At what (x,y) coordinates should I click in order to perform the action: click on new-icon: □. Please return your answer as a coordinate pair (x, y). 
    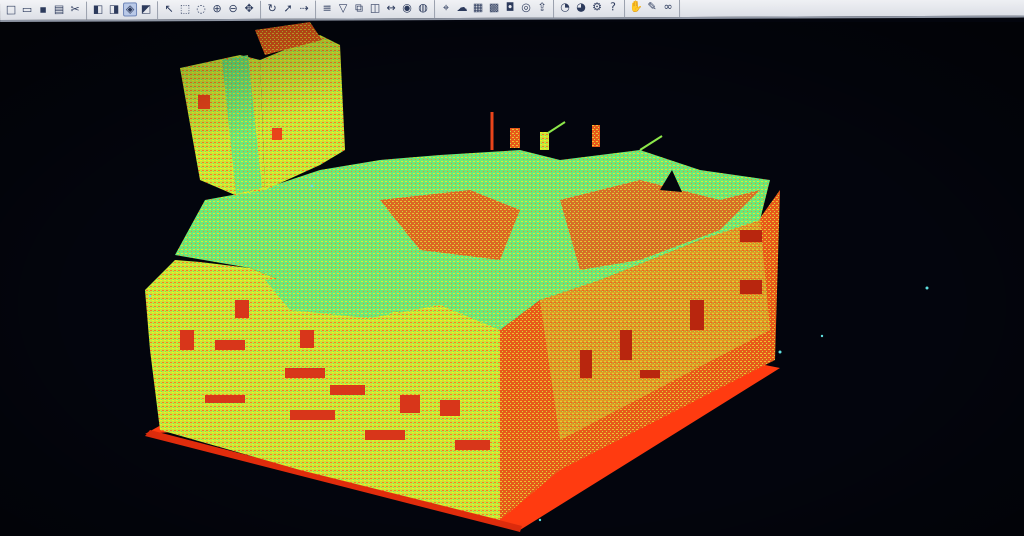
    Looking at the image, I should click on (11, 10).